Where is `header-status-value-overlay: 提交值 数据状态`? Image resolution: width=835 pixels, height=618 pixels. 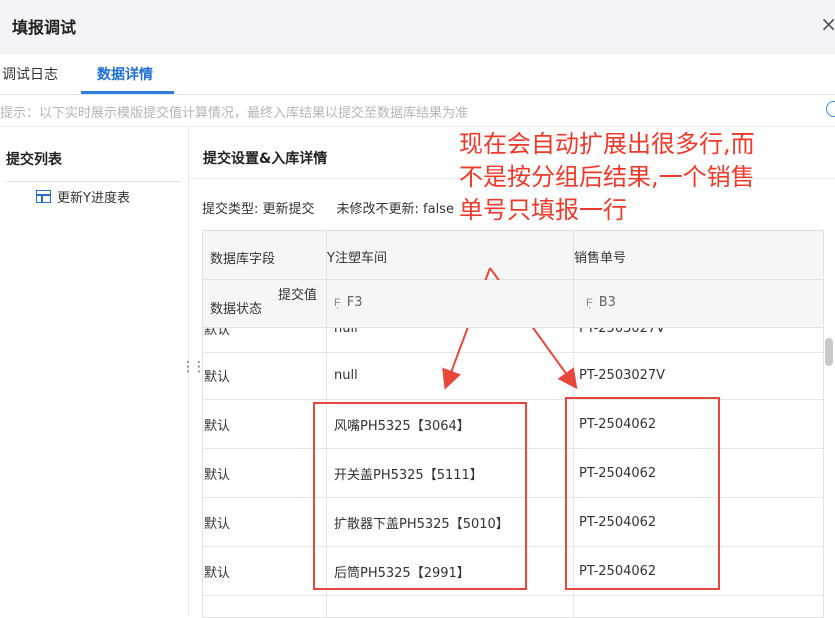 header-status-value-overlay: 提交值 数据状态 is located at coordinates (265, 304).